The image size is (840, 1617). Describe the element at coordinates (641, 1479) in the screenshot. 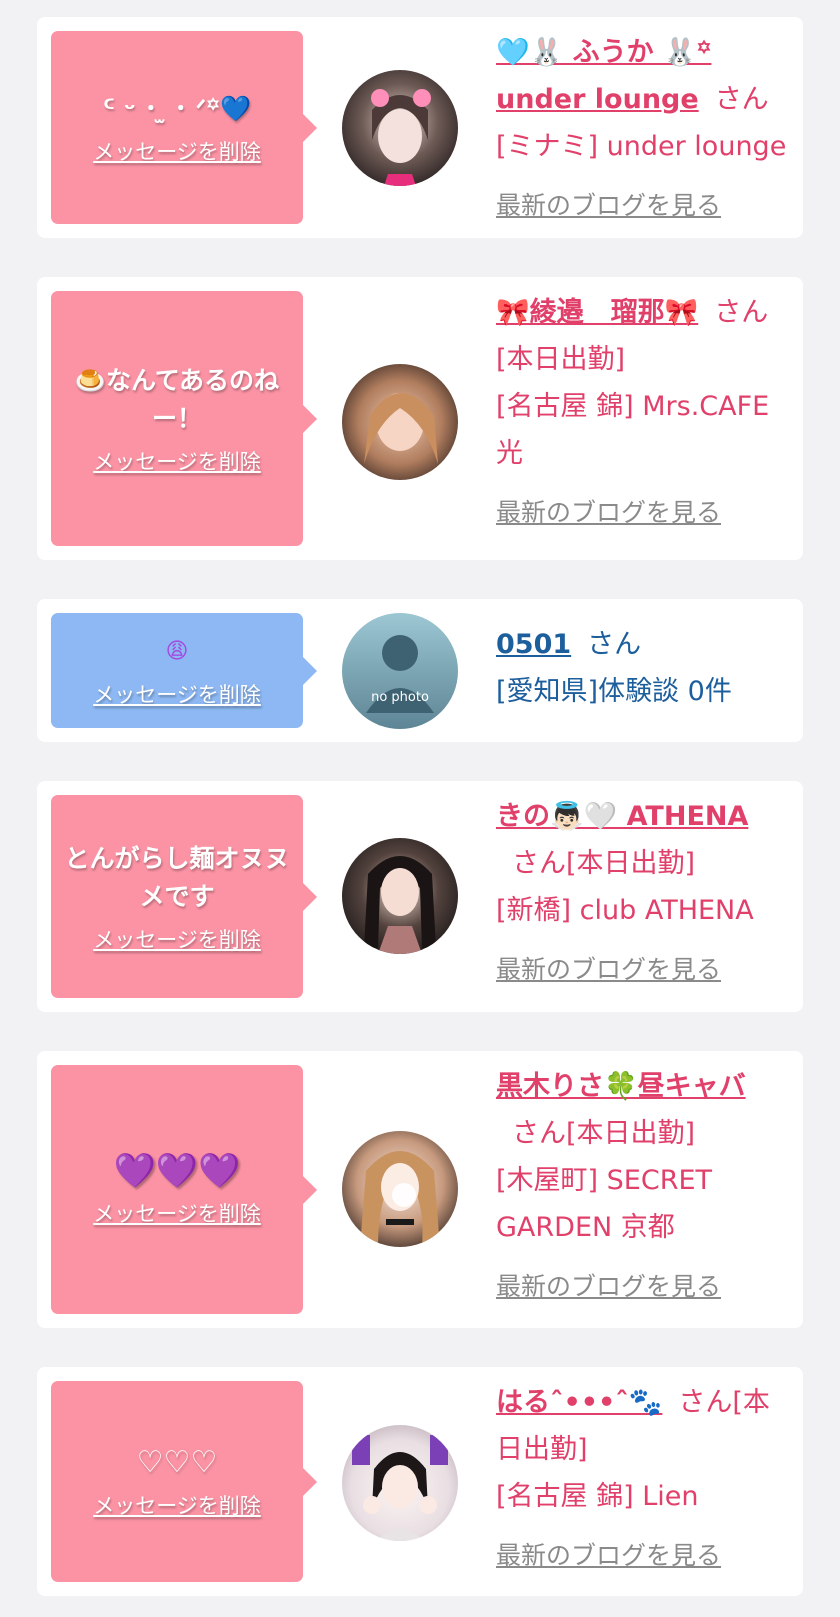

I see `member-info: はるˆ•••ˆ🐾 さん[本日出勤] [名古屋 錦] Lien 最新のブログを見る` at that location.